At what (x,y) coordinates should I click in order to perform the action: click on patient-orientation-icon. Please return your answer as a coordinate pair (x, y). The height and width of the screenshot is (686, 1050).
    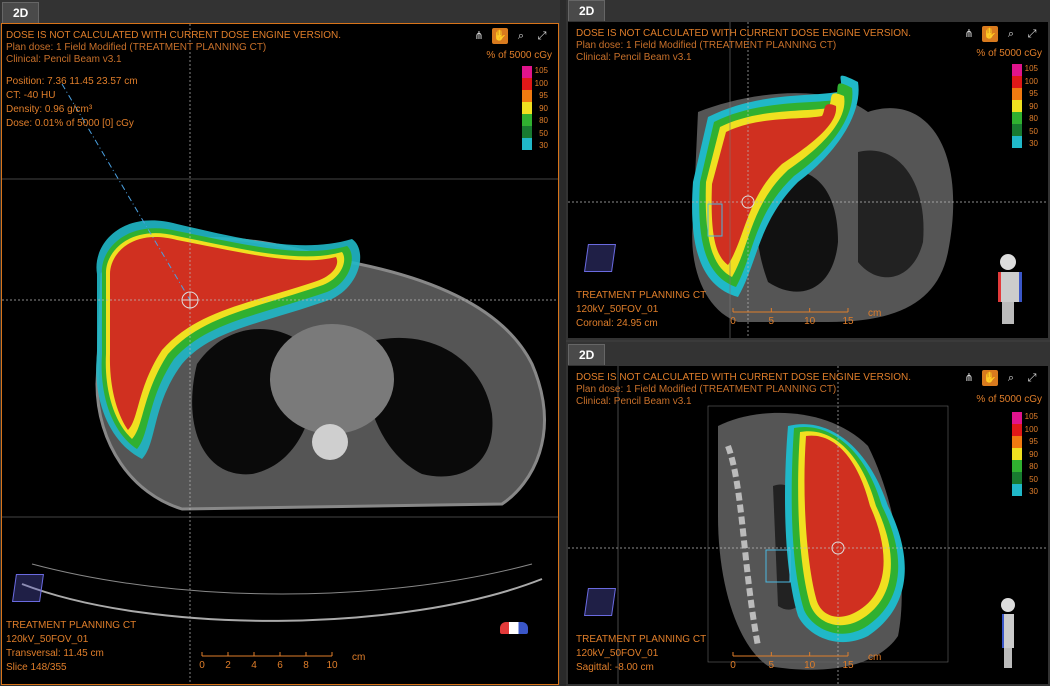
    Looking at the image, I should click on (514, 628).